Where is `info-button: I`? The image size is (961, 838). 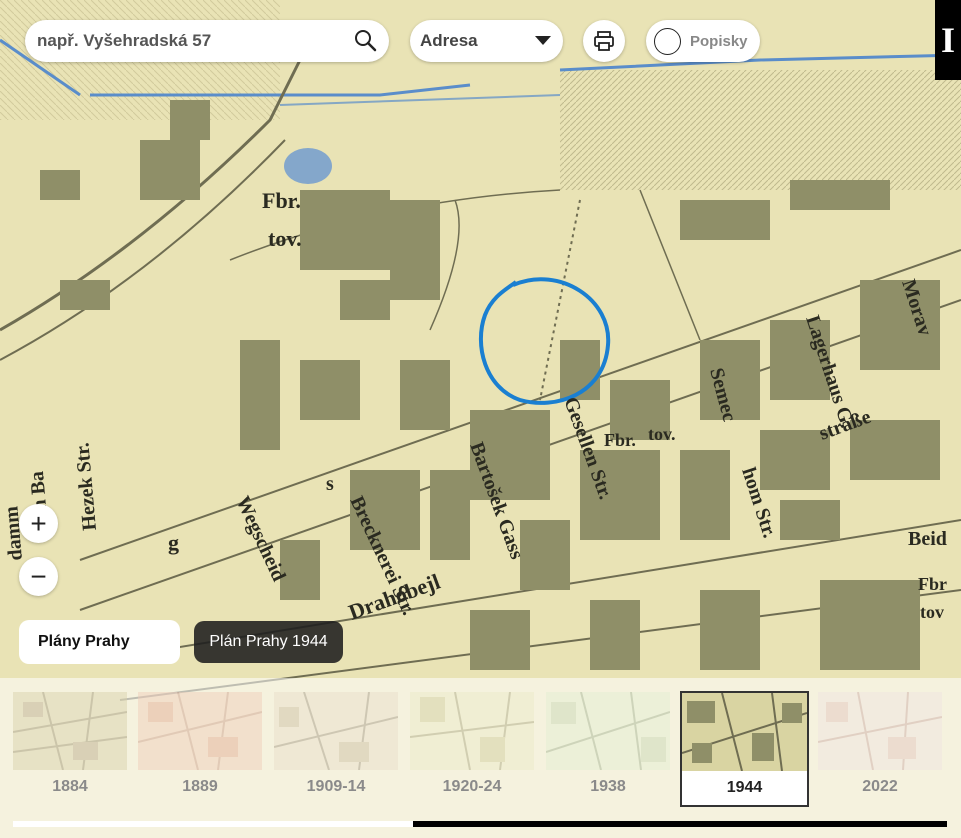 info-button: I is located at coordinates (948, 40).